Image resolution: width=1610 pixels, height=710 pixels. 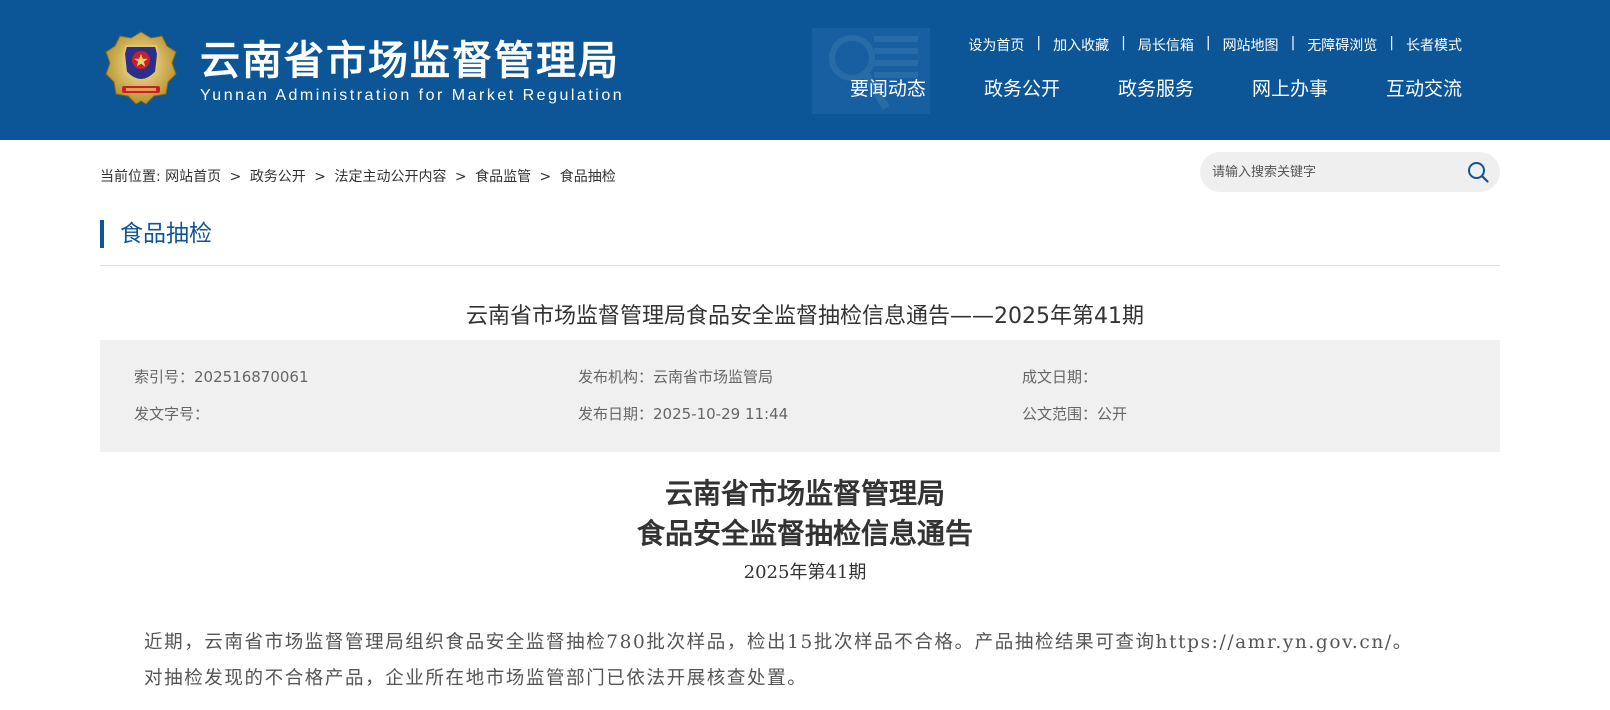 What do you see at coordinates (588, 177) in the screenshot?
I see `breadcrumb-food-sampling: 食品抽检` at bounding box center [588, 177].